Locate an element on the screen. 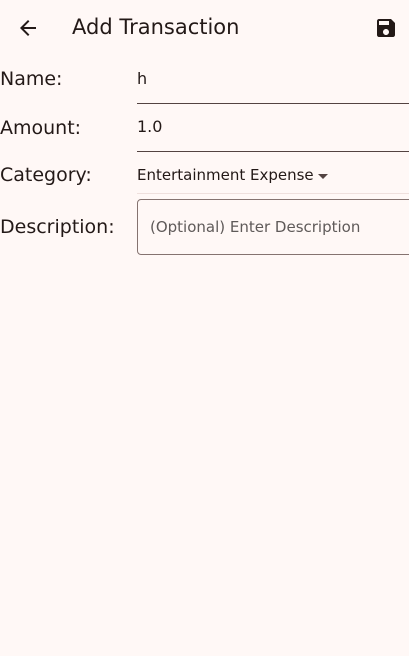  category-label: Category: is located at coordinates (46, 175).